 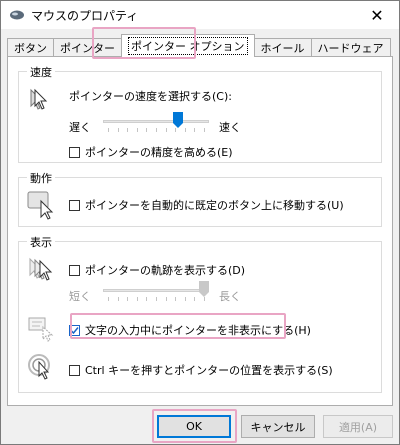 I want to click on cancel-button: キャンセル, so click(x=278, y=426).